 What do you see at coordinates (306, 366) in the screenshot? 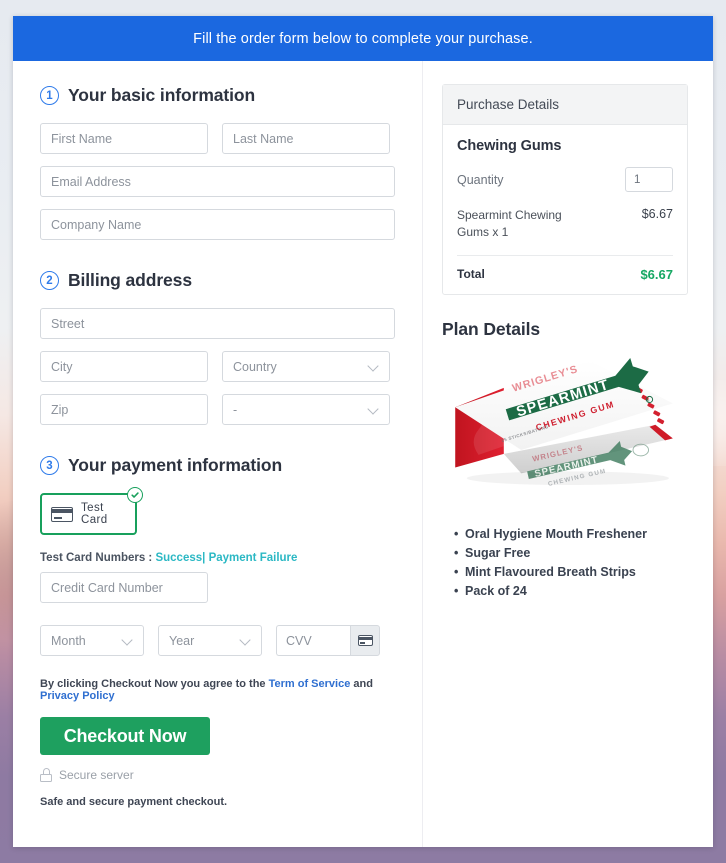
I see `country-select: Country` at bounding box center [306, 366].